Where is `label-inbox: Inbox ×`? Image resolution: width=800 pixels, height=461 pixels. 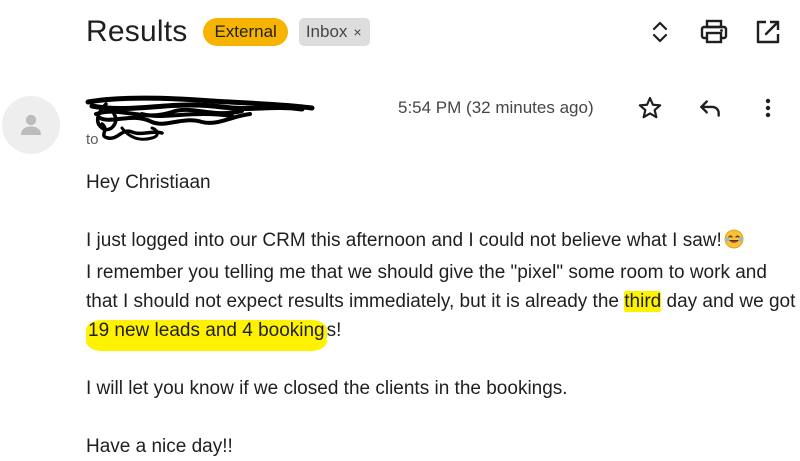 label-inbox: Inbox × is located at coordinates (334, 32).